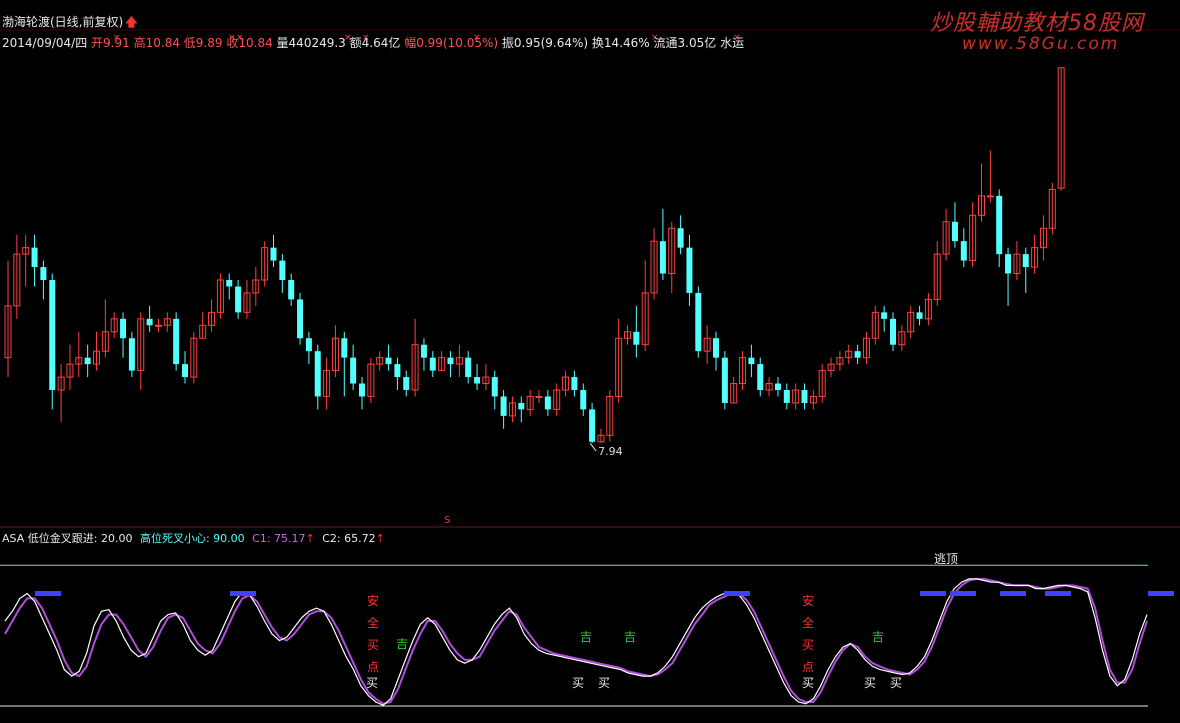 The width and height of the screenshot is (1180, 723). Describe the element at coordinates (685, 43) in the screenshot. I see `float-cap: 流通3.05亿` at that location.